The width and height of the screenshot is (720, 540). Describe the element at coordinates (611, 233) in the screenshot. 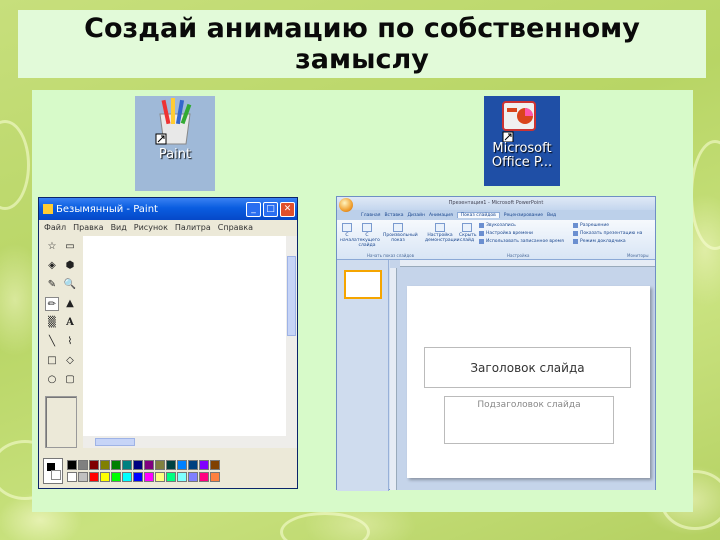

I see `show-on-label: Показать презентацию на` at that location.